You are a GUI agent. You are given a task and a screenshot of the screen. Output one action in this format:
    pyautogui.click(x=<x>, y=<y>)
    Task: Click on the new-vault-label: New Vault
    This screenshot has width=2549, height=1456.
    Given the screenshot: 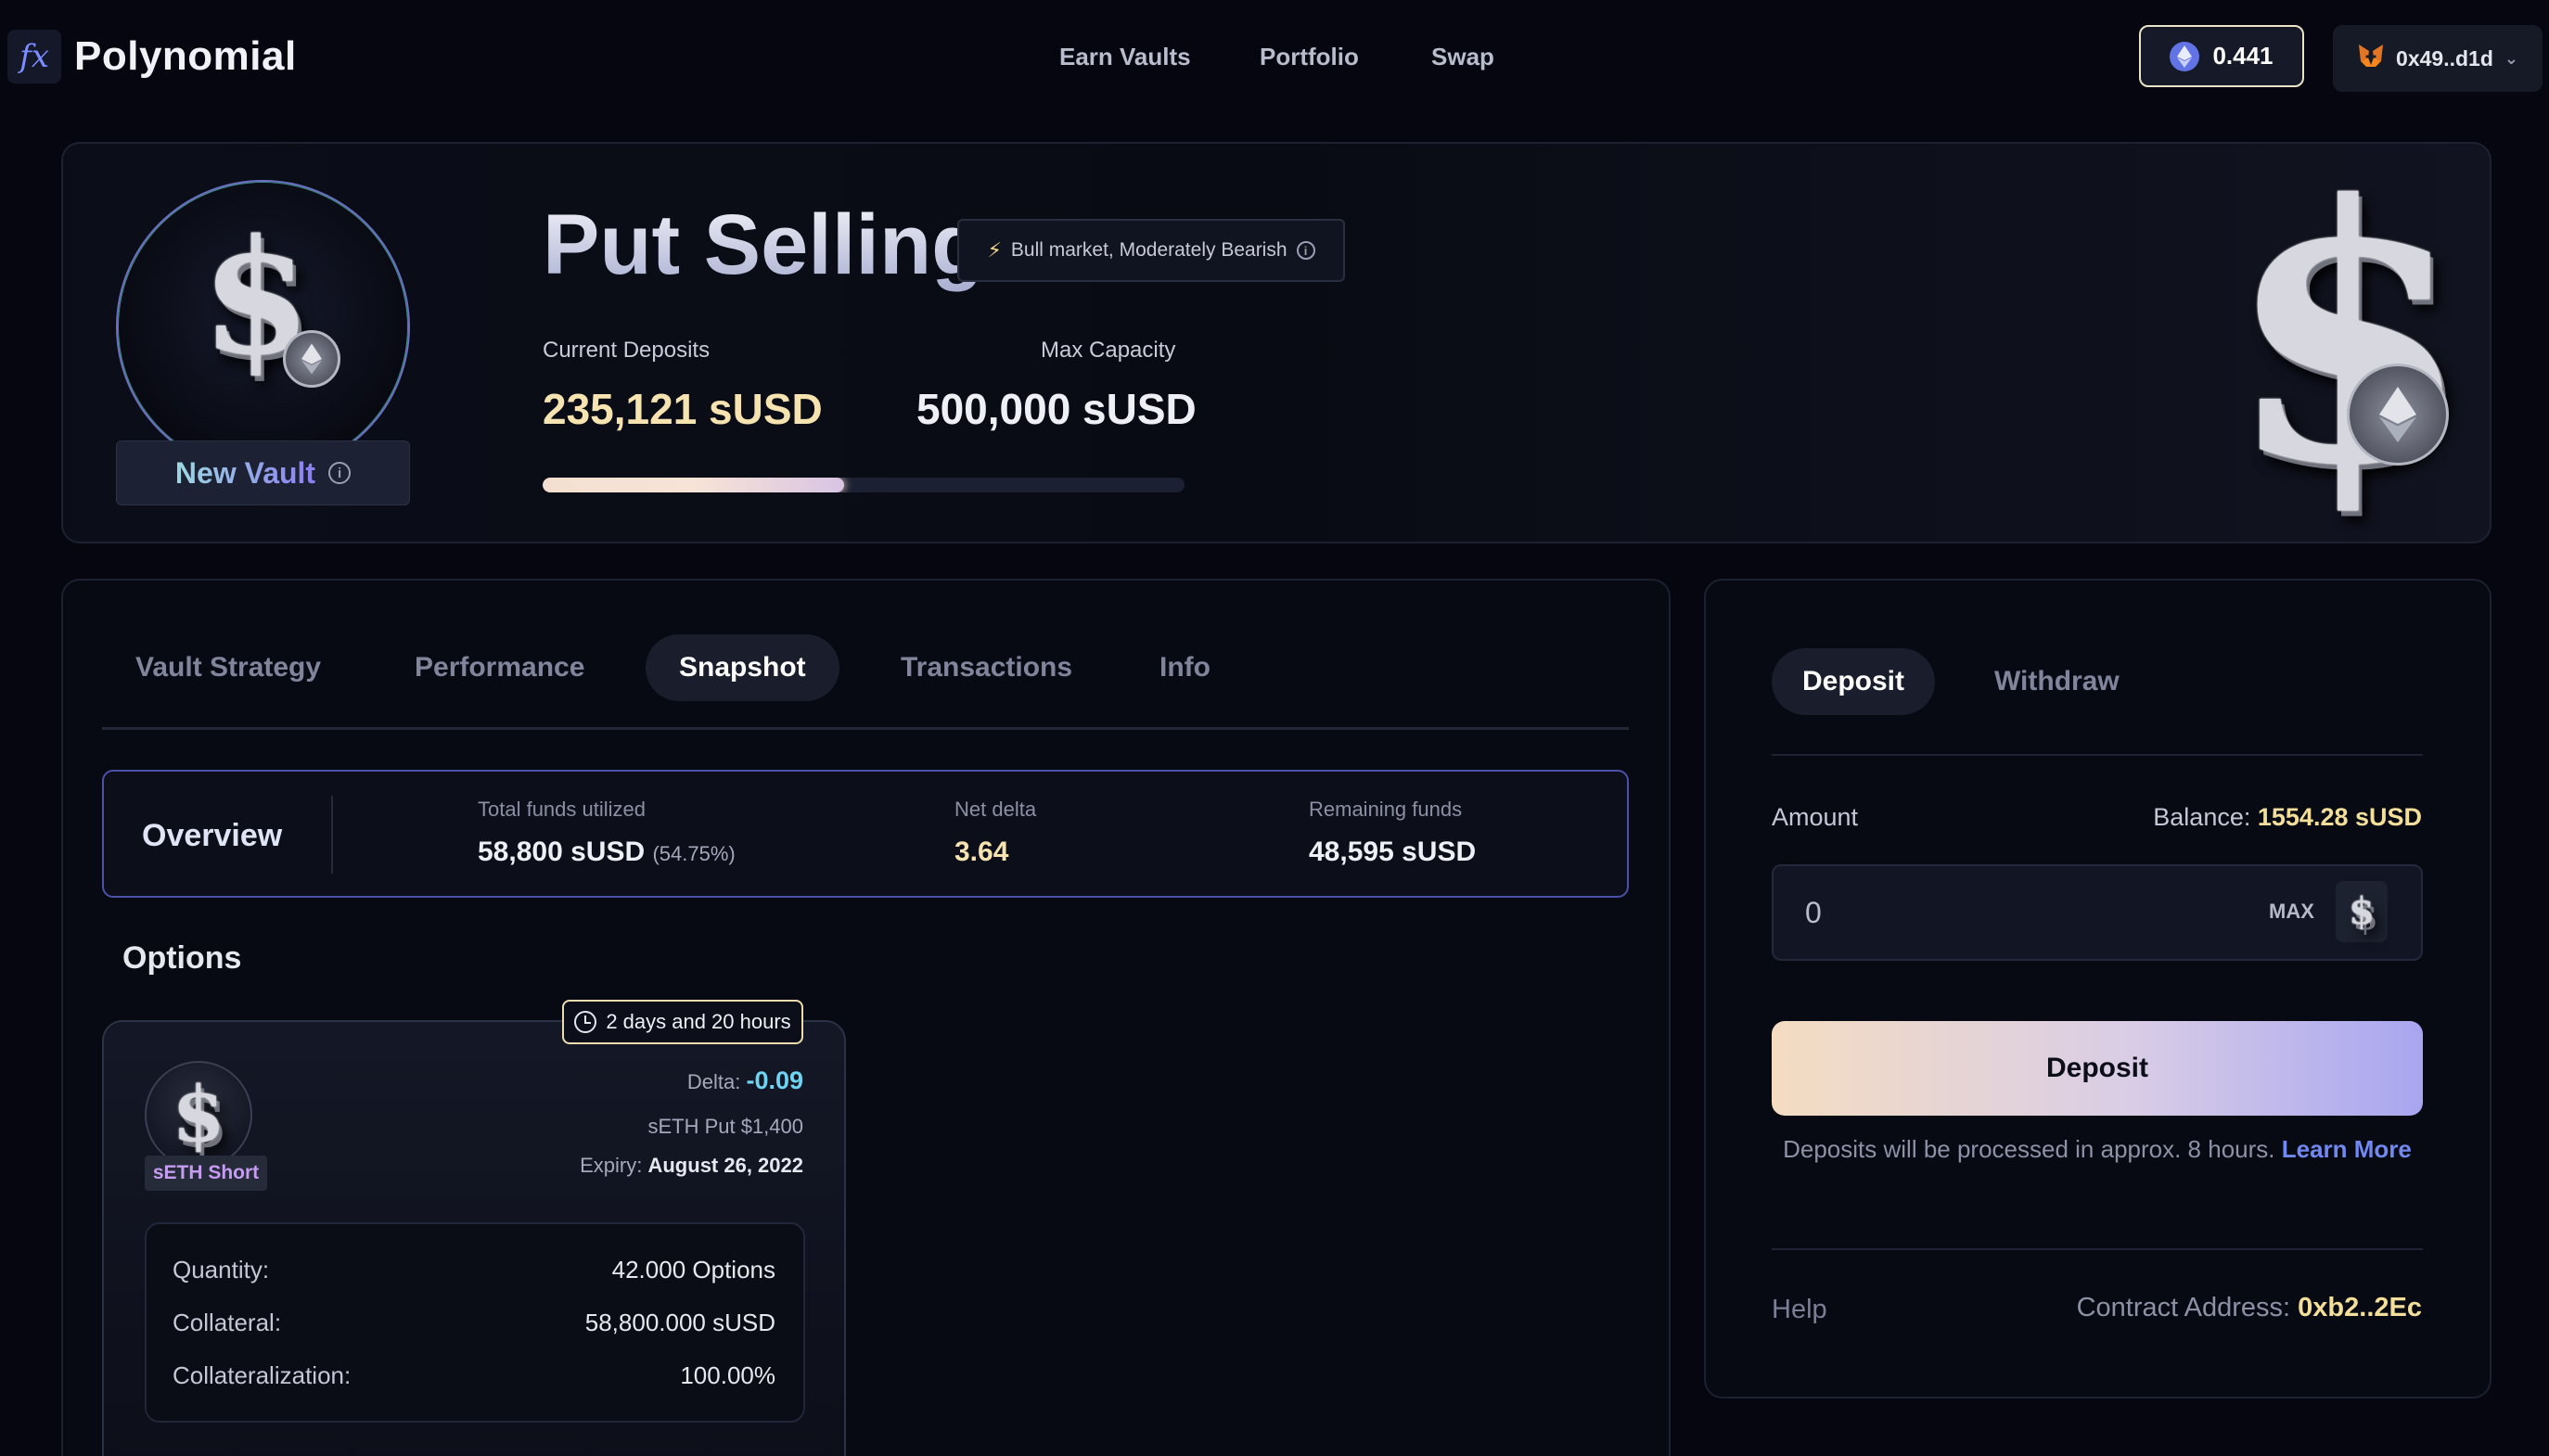 What is the action you would take?
    pyautogui.click(x=245, y=472)
    